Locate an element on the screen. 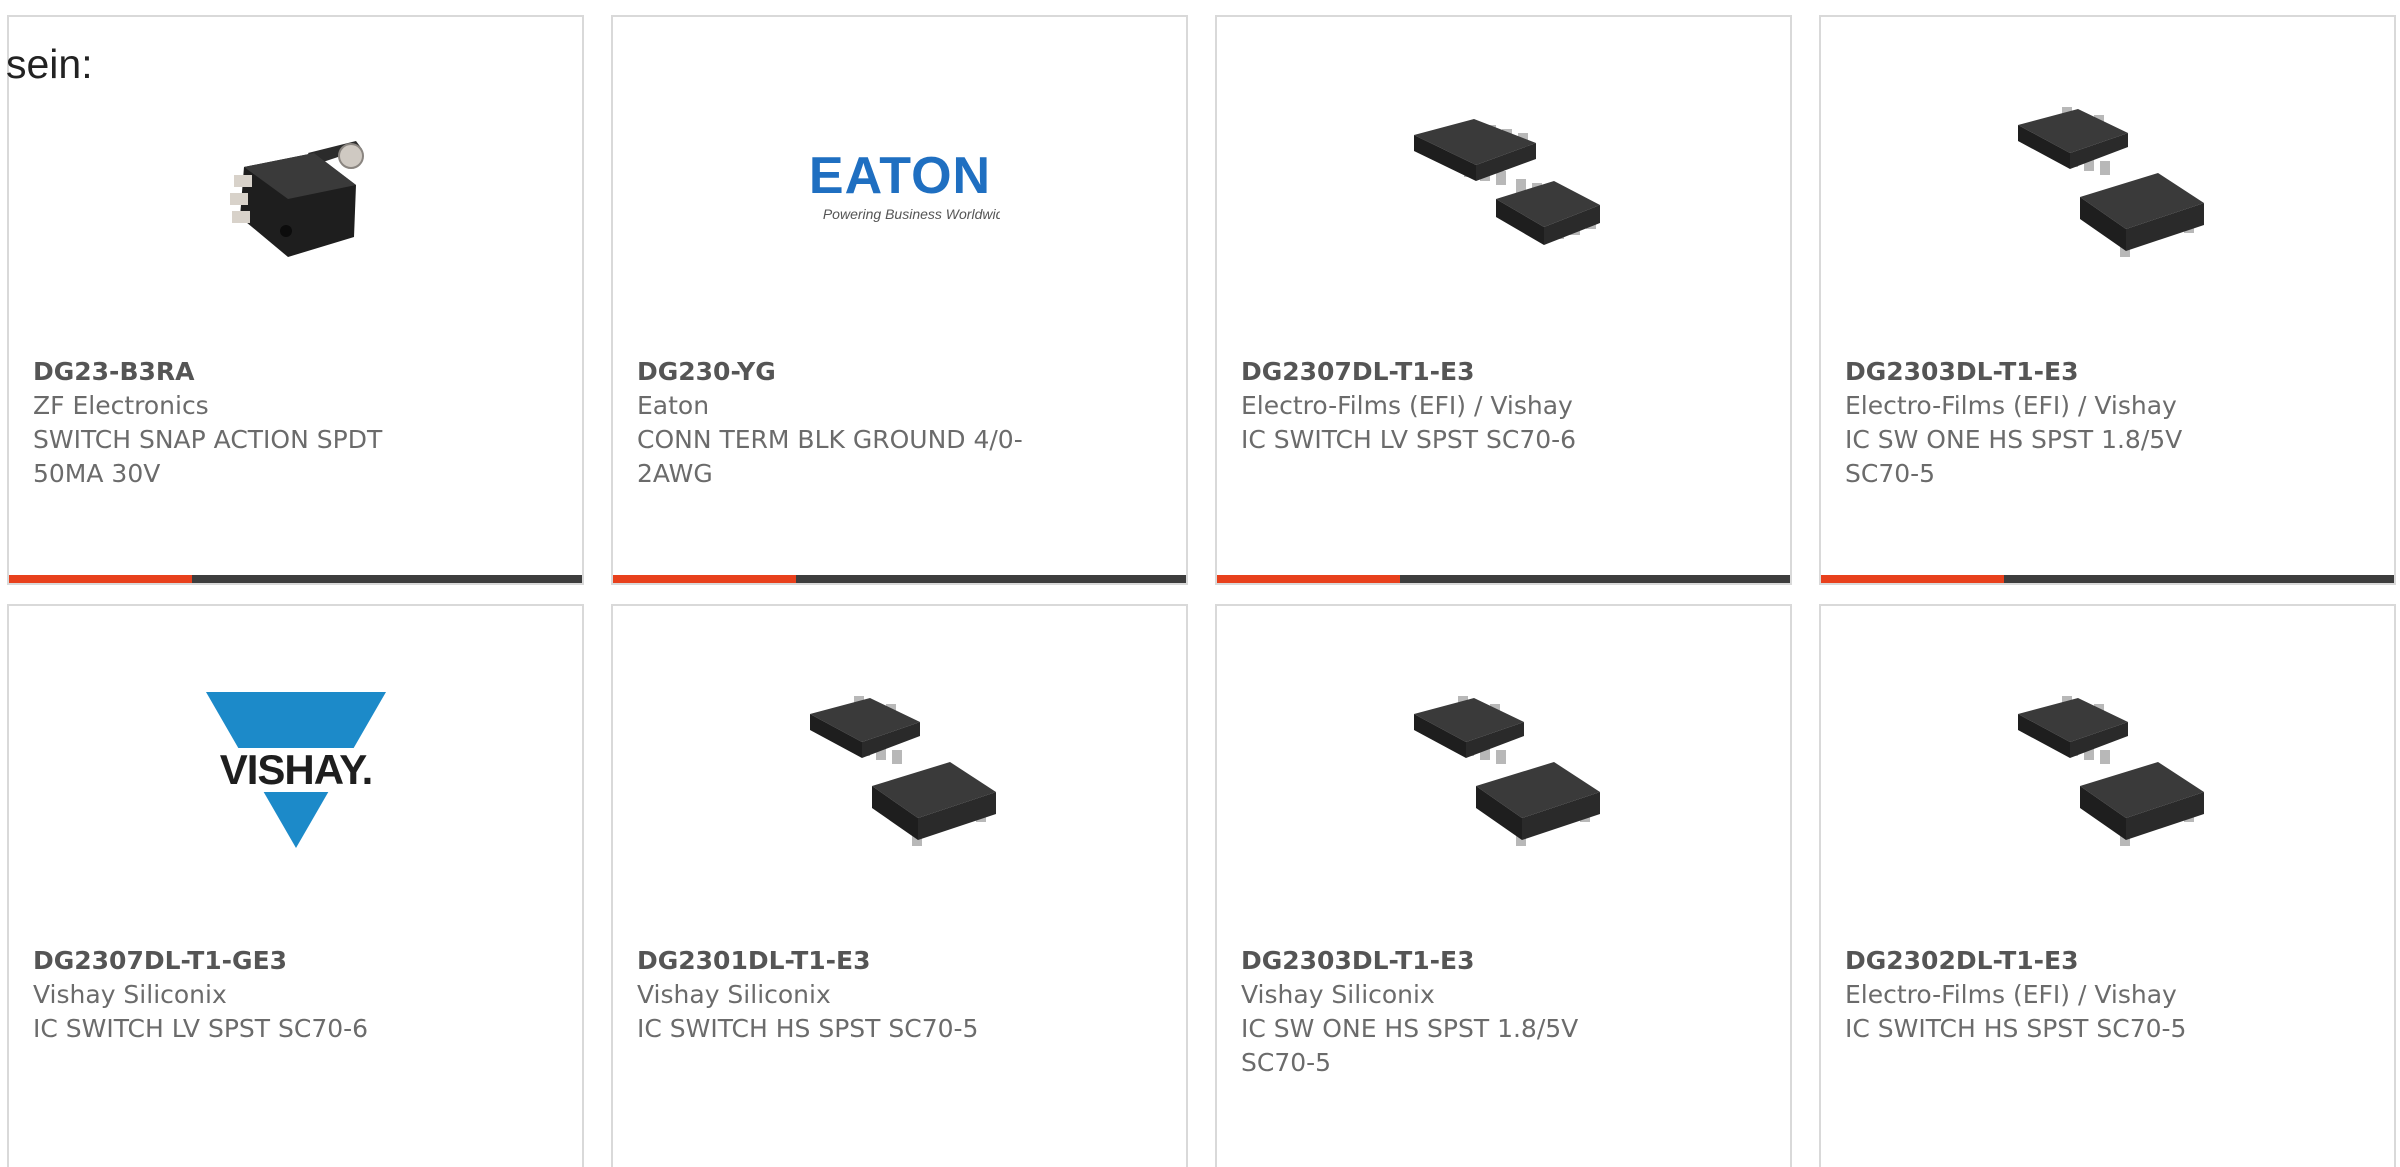 The width and height of the screenshot is (2400, 1167). part-number-link: DG2302DL-T1-E3 is located at coordinates (2045, 961).